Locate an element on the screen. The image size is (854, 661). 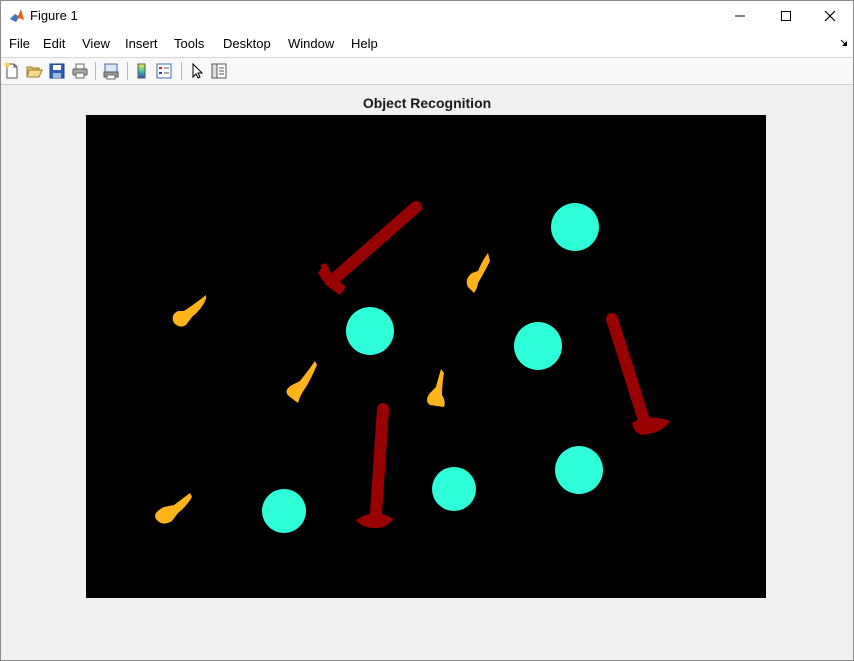
menu-edit: Edit is located at coordinates (54, 43).